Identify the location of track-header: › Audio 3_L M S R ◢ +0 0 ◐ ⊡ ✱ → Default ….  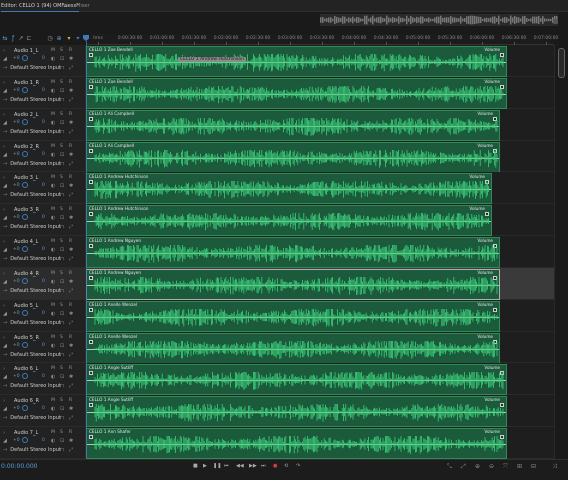
(43, 188).